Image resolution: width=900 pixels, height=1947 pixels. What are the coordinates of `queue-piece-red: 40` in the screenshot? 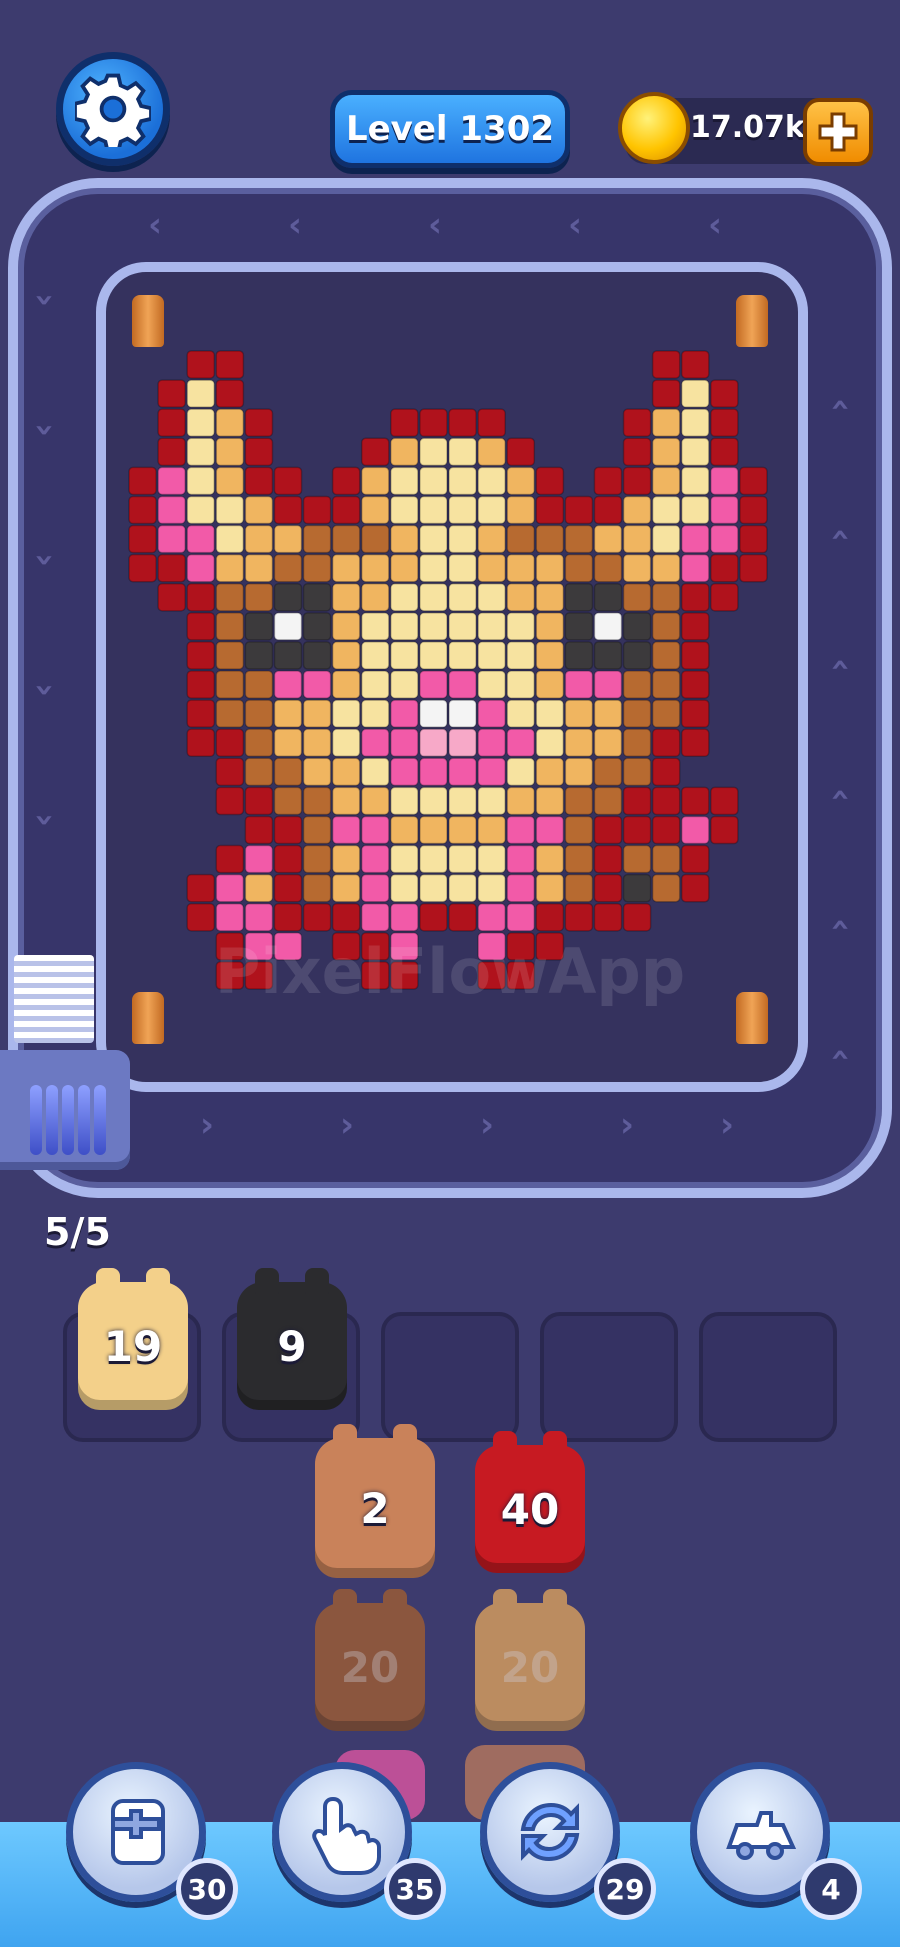 It's located at (530, 1502).